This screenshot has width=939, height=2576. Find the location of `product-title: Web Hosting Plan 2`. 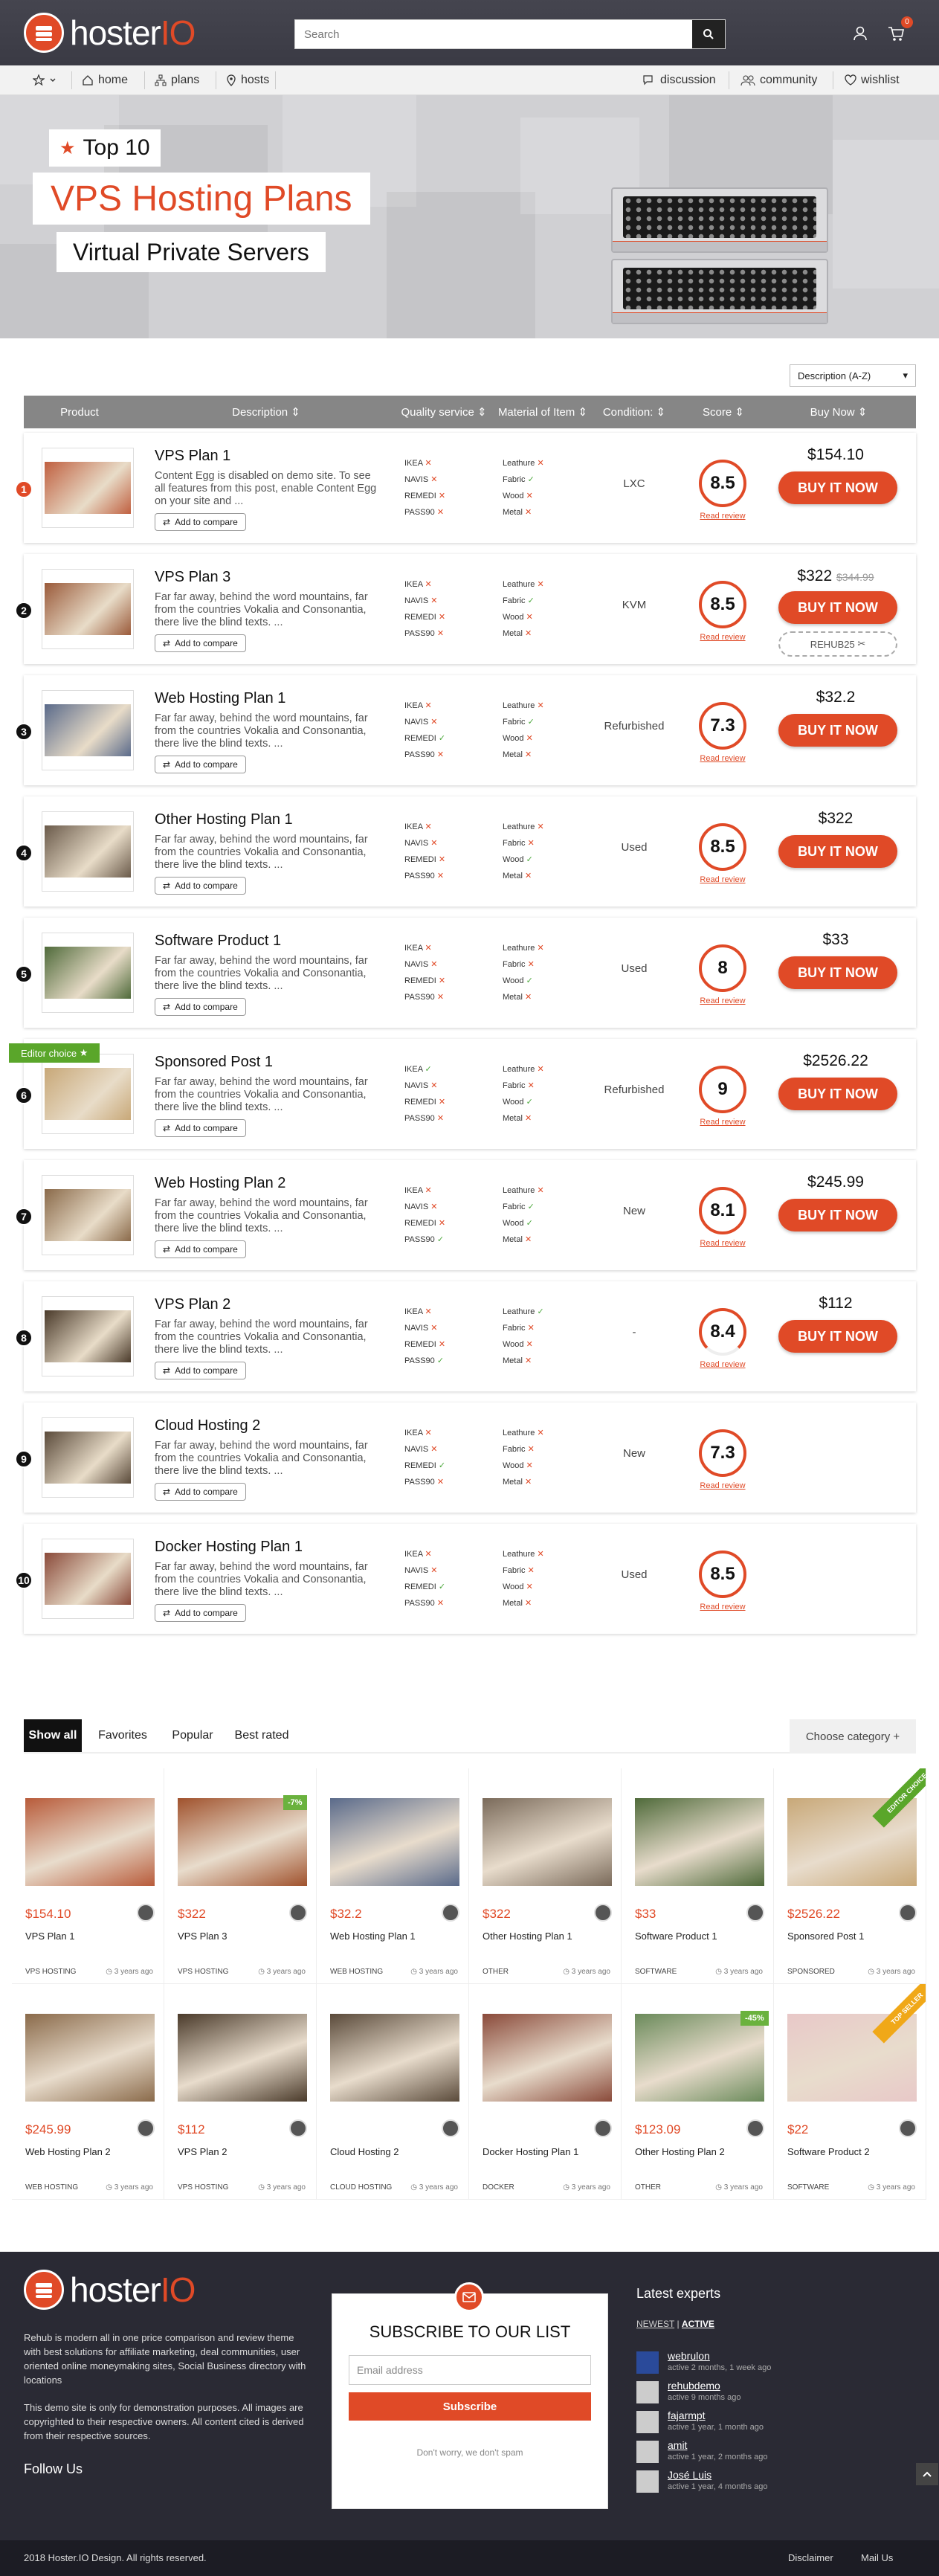

product-title: Web Hosting Plan 2 is located at coordinates (220, 1183).